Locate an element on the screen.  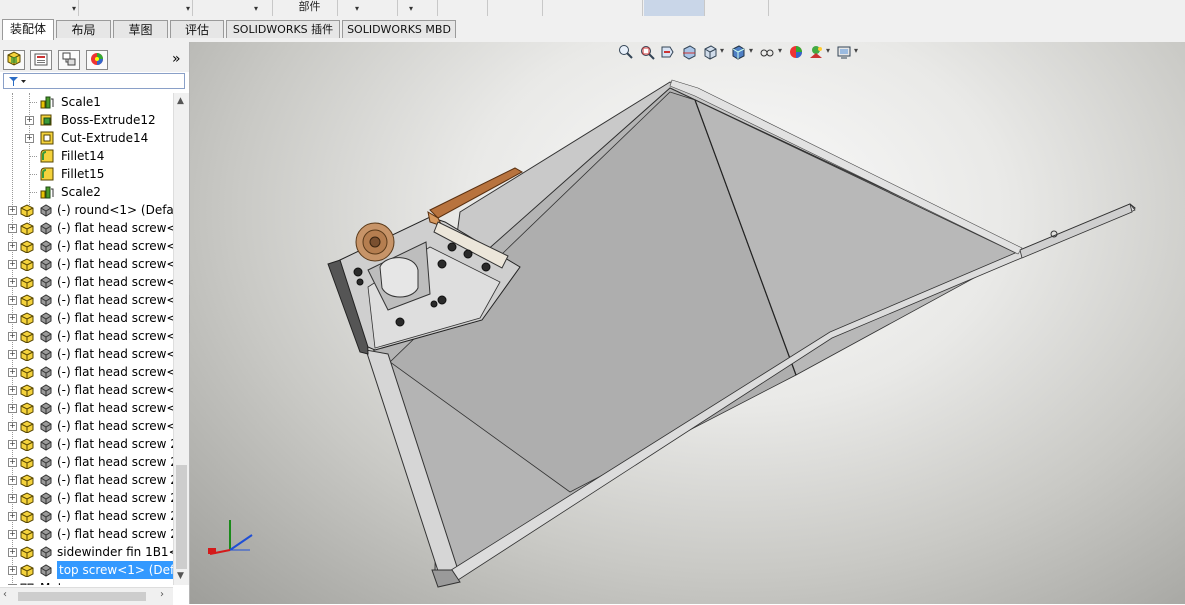
tree-item-component: + (-) round<1> (Defau is located at coordinates (86, 210).